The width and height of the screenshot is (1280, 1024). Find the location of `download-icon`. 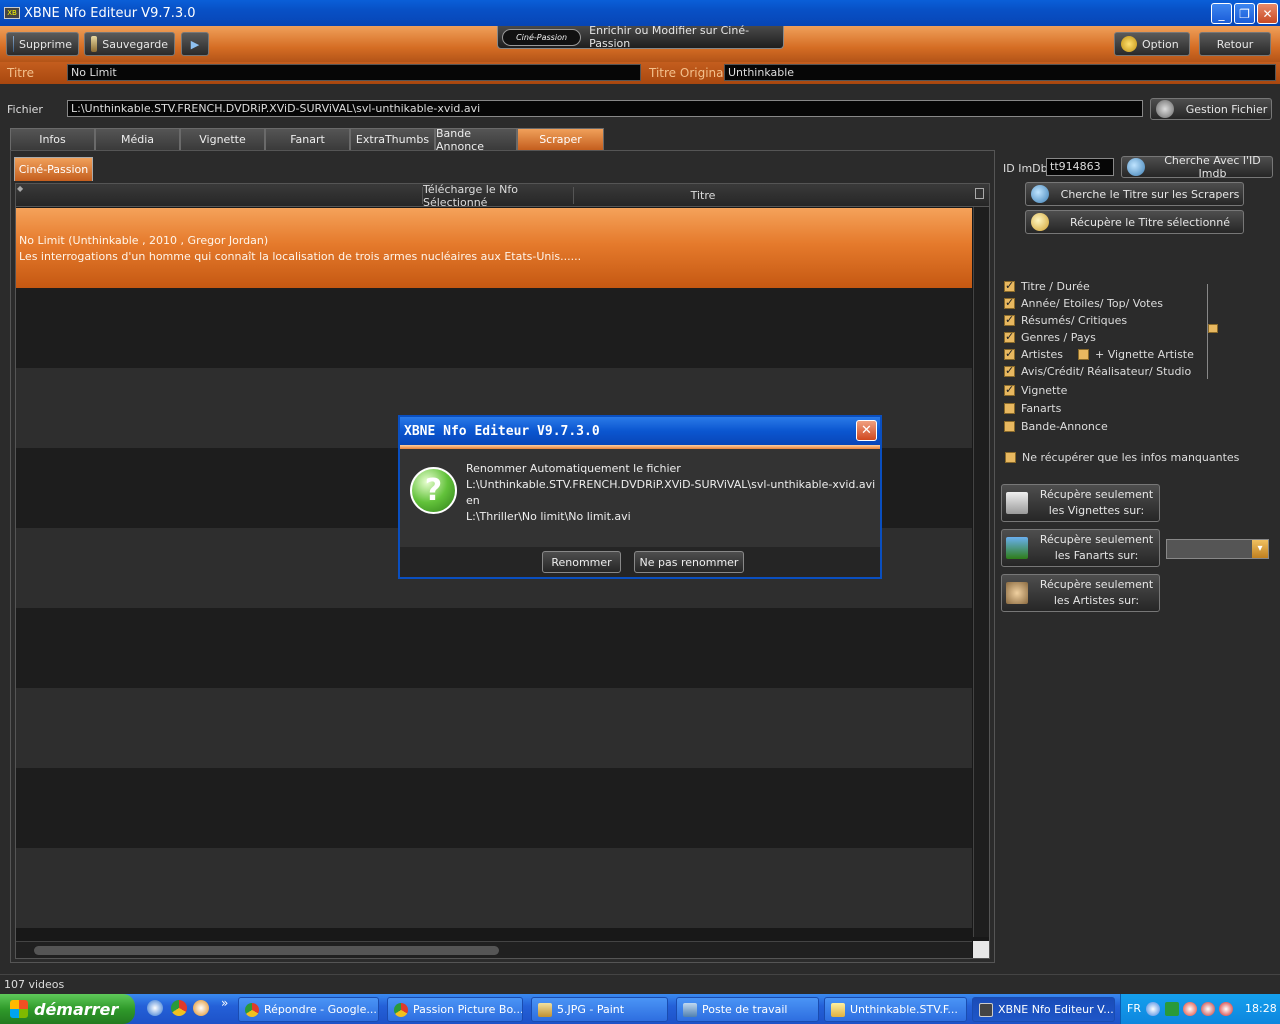

download-icon is located at coordinates (1040, 222).